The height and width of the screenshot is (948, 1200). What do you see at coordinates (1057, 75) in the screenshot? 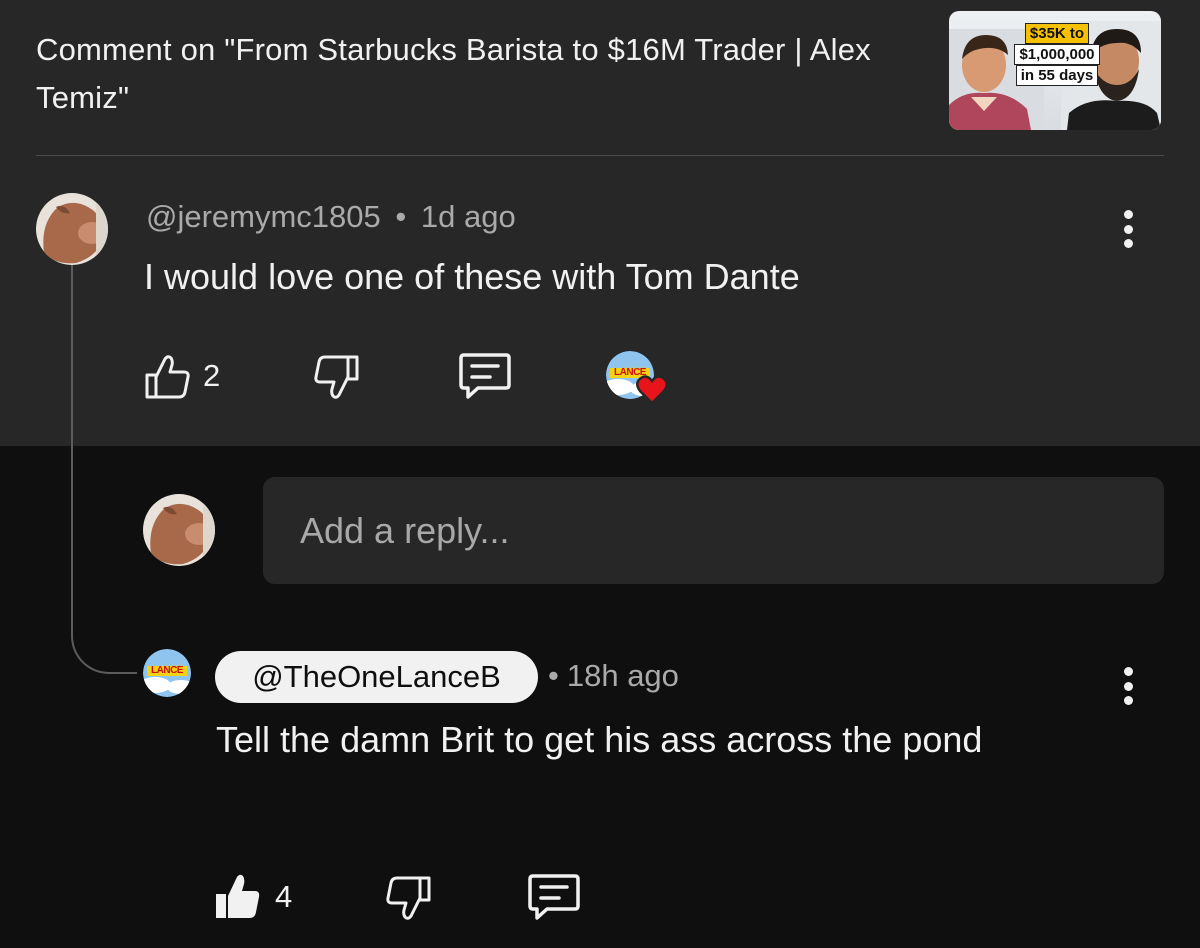
I see `thumbnail-caption-line3: in 55 days` at bounding box center [1057, 75].